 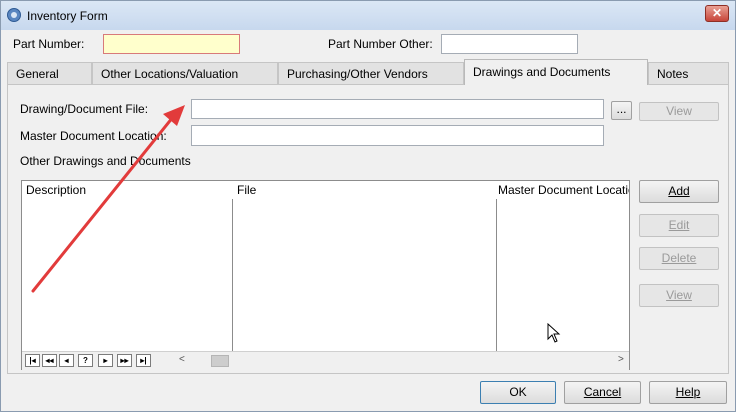 I want to click on add-button: Add, so click(x=679, y=191).